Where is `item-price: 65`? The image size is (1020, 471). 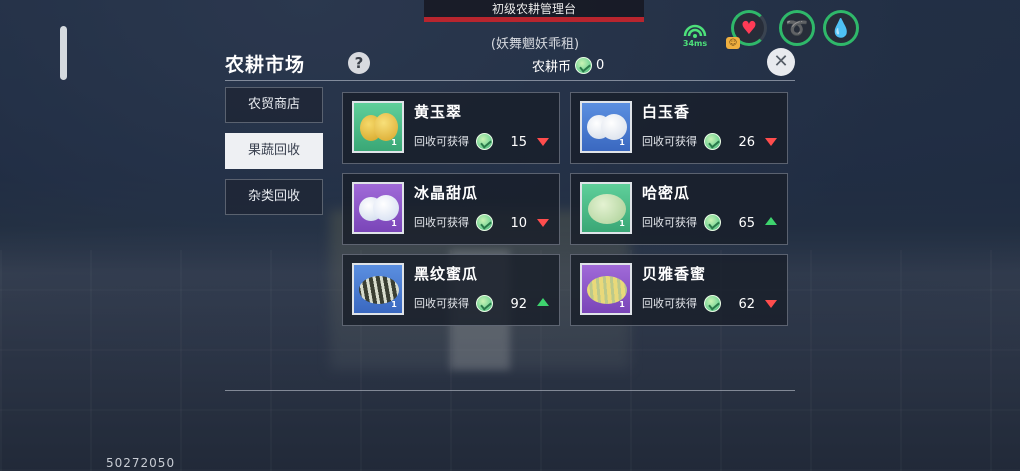
item-price: 65 is located at coordinates (746, 223).